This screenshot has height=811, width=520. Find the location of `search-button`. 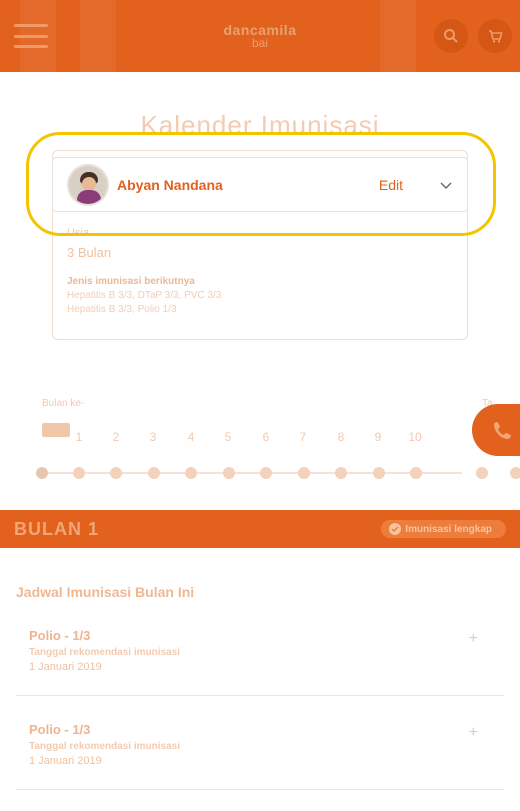

search-button is located at coordinates (451, 36).